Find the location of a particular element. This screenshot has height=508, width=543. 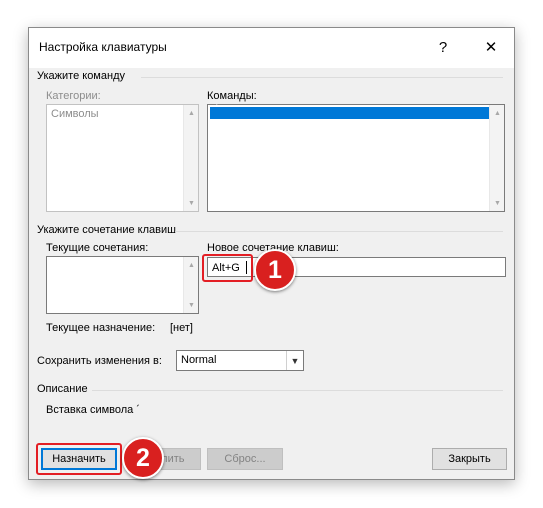

current-assignment-label: Текущее назначение: is located at coordinates (101, 328).